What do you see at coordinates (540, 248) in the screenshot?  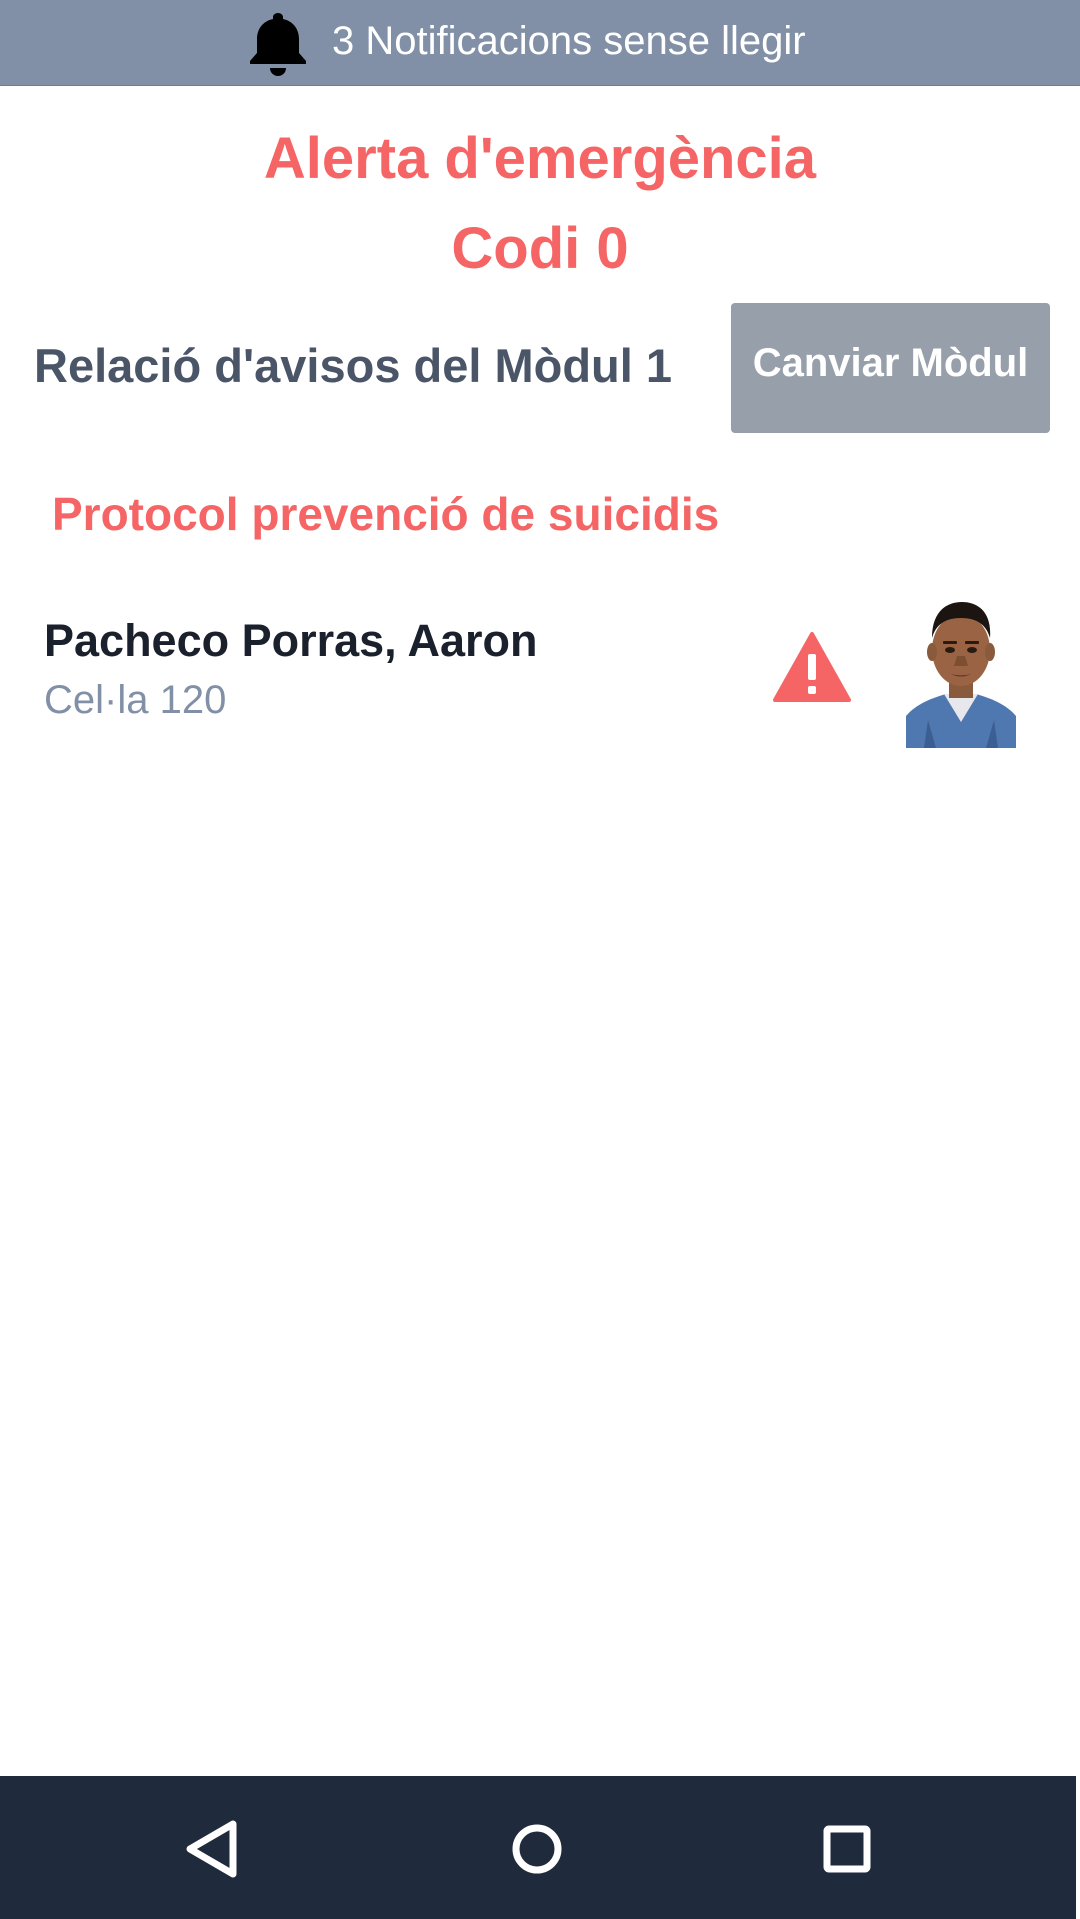 I see `alert-code: Codi 0` at bounding box center [540, 248].